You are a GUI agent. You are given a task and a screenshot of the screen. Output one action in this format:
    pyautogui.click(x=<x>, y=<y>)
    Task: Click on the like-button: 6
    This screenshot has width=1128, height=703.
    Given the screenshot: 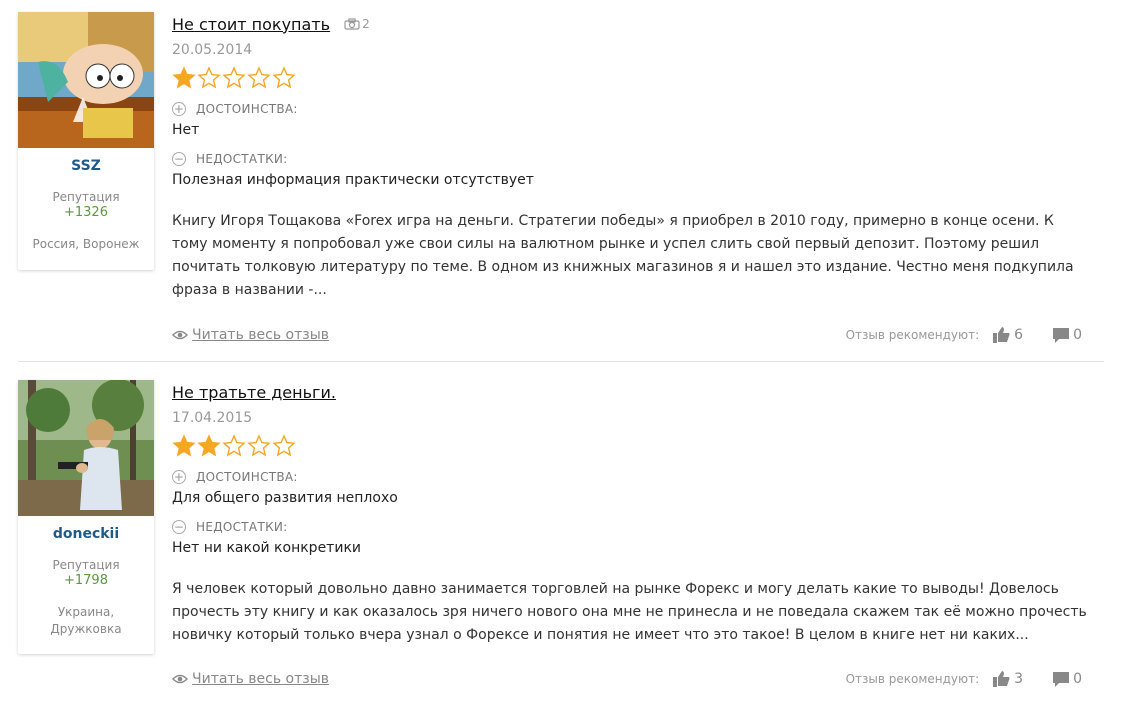 What is the action you would take?
    pyautogui.click(x=1008, y=335)
    